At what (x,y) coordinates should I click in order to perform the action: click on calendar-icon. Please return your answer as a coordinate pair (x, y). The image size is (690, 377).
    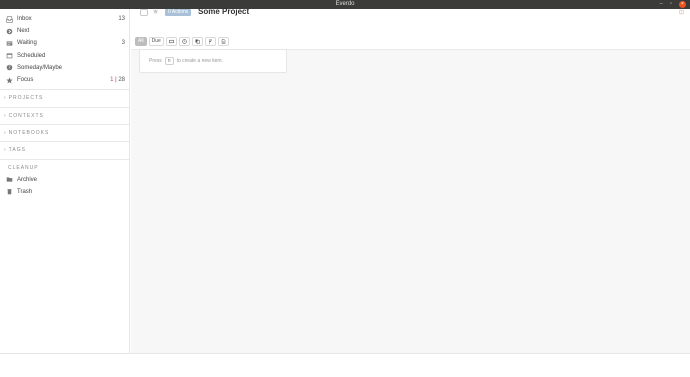
    Looking at the image, I should click on (9, 55).